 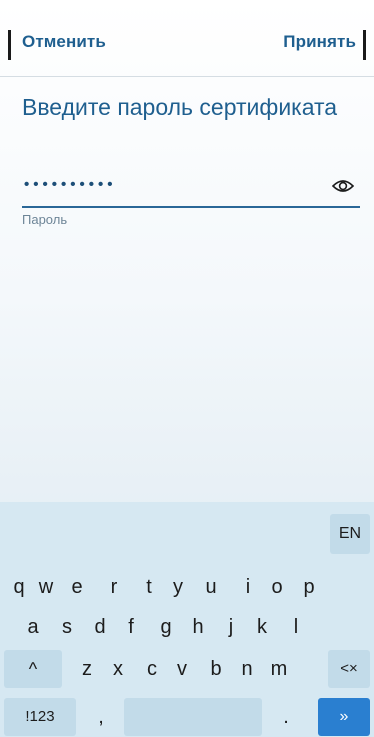 What do you see at coordinates (67, 627) in the screenshot?
I see `key-s: s` at bounding box center [67, 627].